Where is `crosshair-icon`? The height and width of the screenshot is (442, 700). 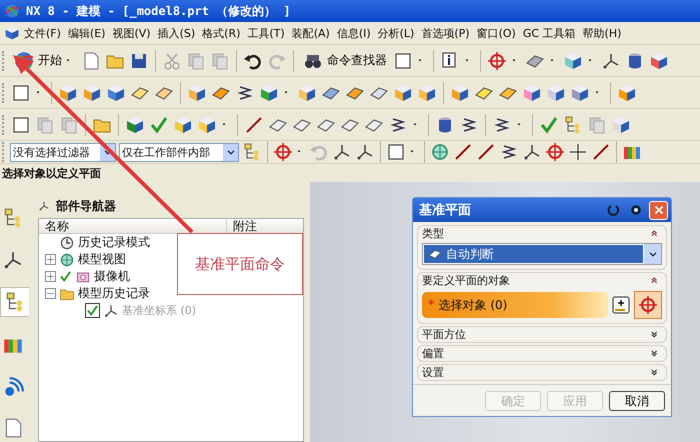
crosshair-icon is located at coordinates (648, 305).